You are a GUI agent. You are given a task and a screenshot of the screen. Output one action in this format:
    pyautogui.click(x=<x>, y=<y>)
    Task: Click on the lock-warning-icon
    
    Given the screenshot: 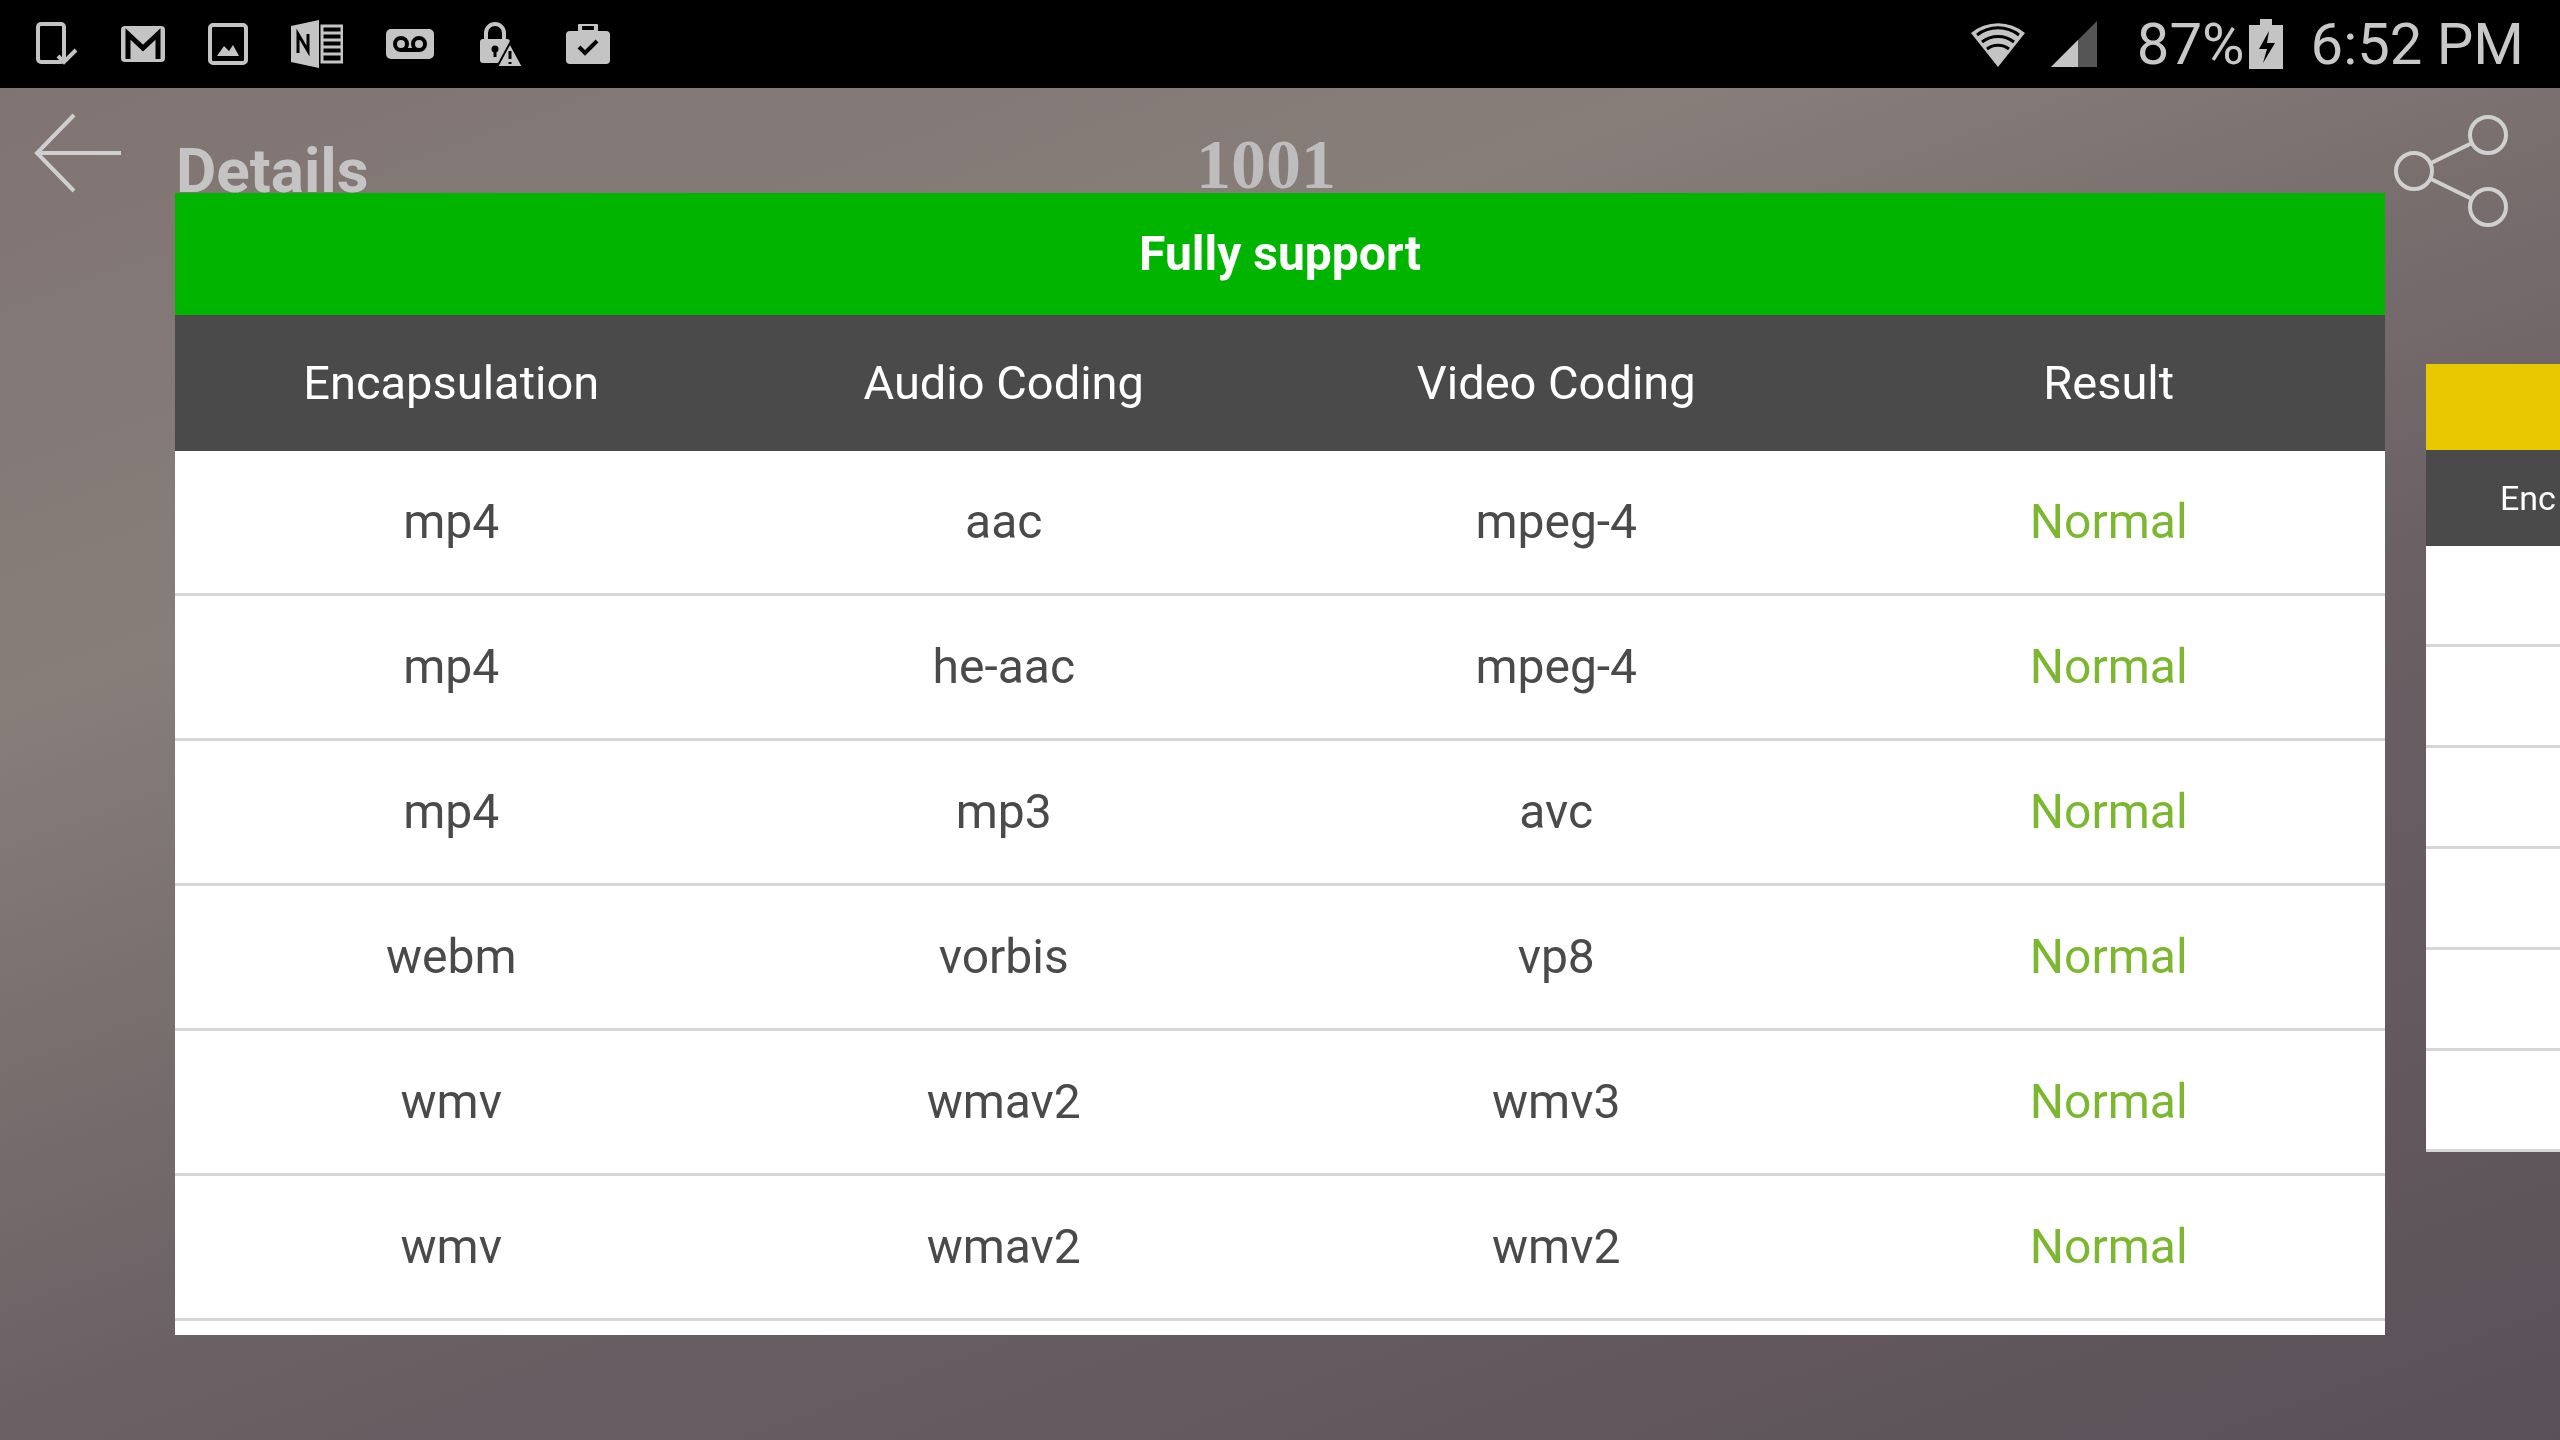 What is the action you would take?
    pyautogui.click(x=500, y=44)
    